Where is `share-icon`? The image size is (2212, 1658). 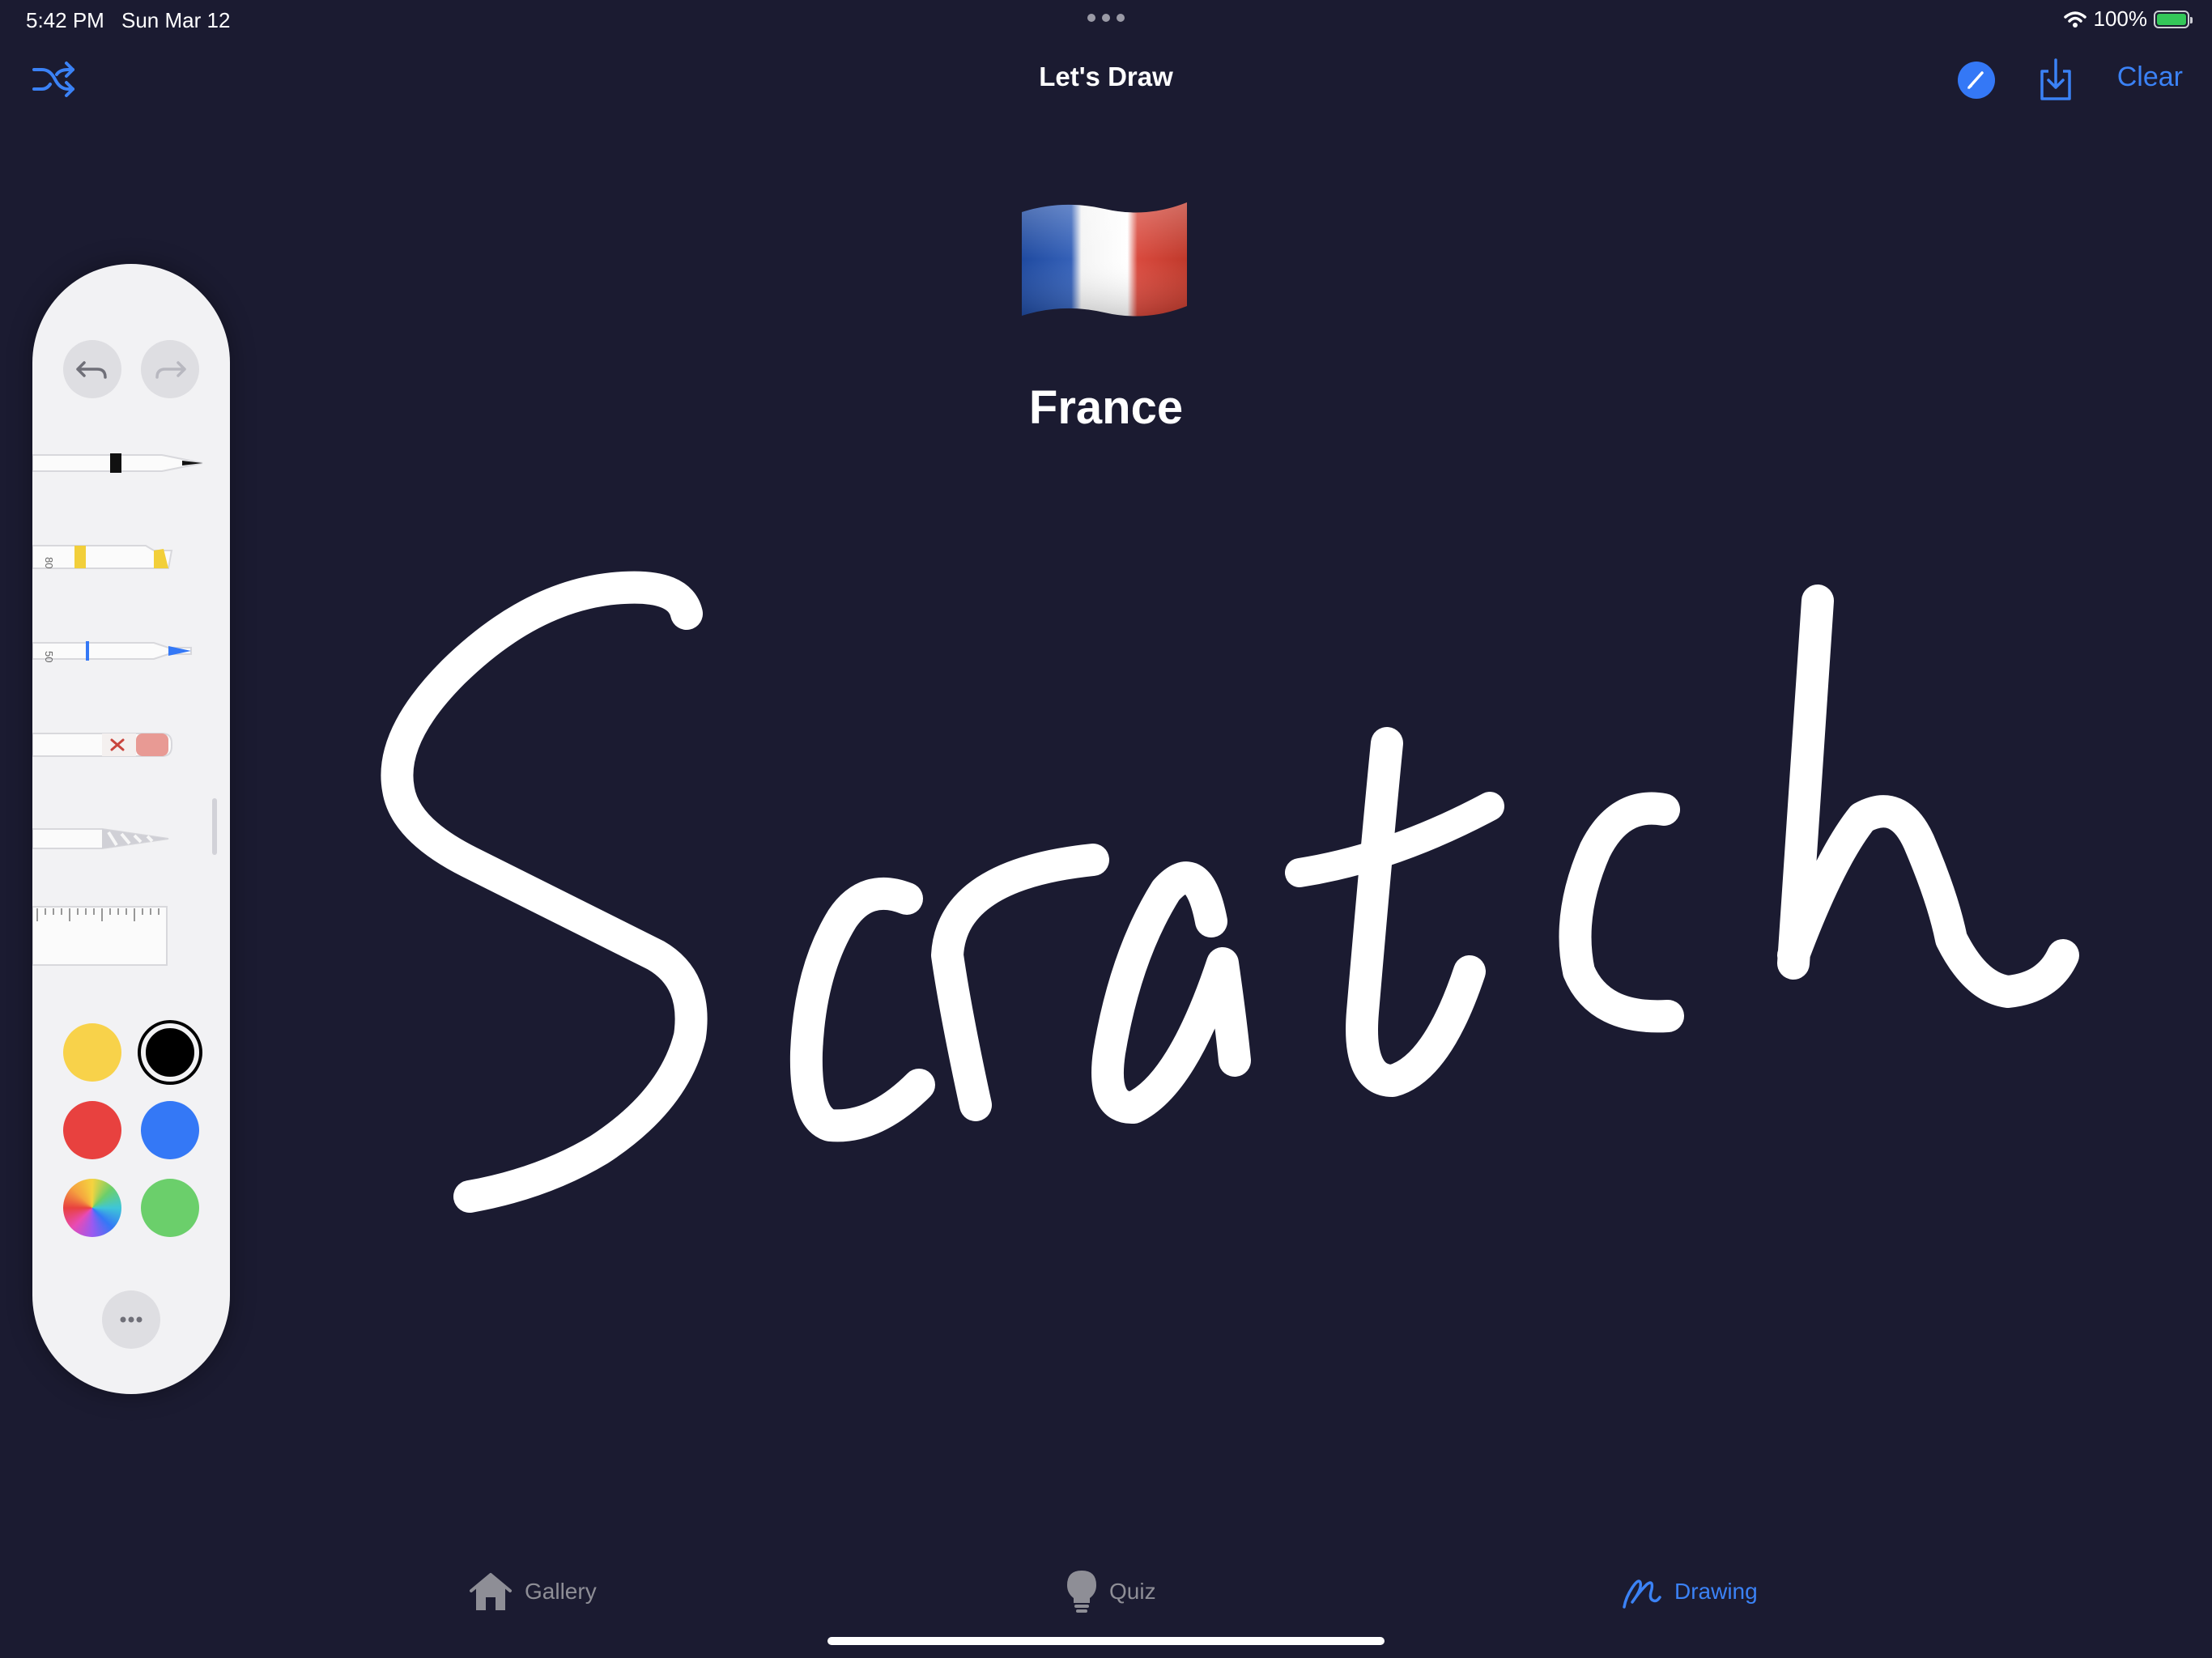 share-icon is located at coordinates (2055, 79).